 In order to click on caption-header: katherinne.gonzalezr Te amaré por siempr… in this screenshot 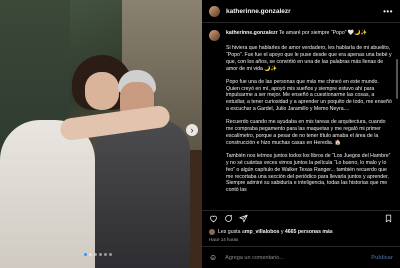, I will do `click(301, 32)`.